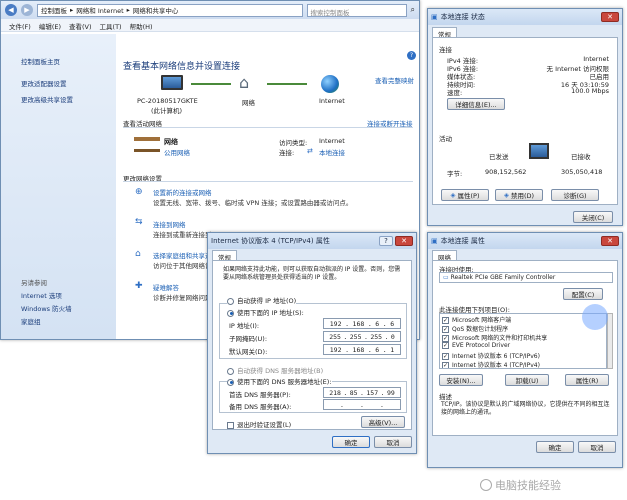 The height and width of the screenshot is (500, 627). What do you see at coordinates (587, 380) in the screenshot?
I see `item-properties-button: 属性(R)` at bounding box center [587, 380].